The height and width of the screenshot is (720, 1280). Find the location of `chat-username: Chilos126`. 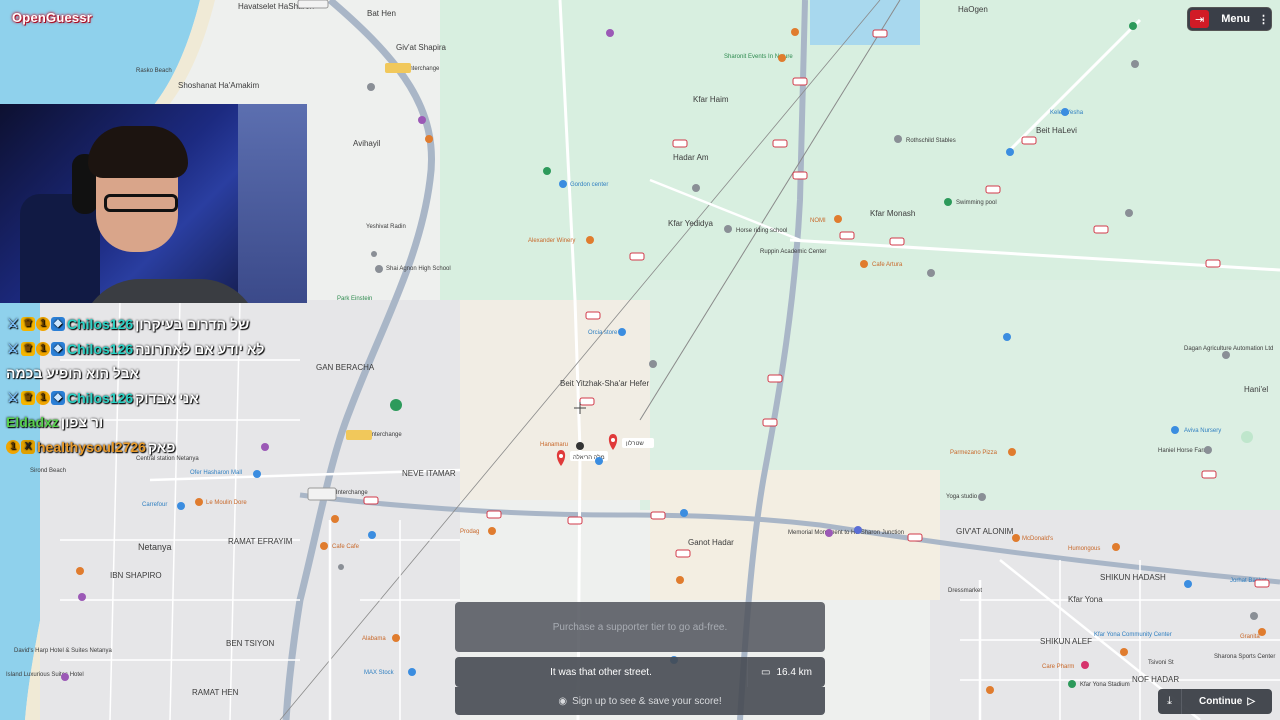

chat-username: Chilos126 is located at coordinates (100, 348).